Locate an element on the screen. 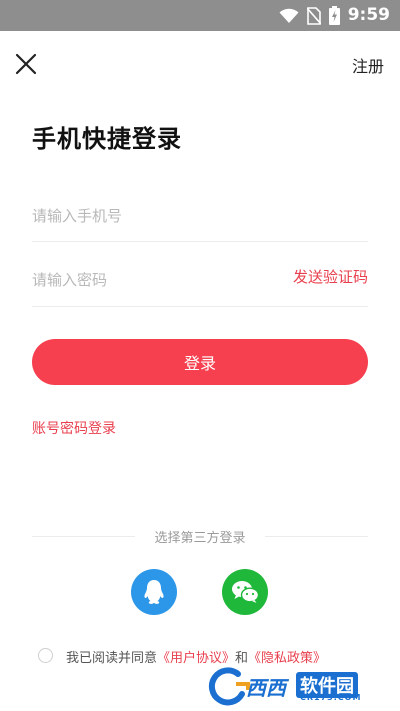  battery-charging-icon is located at coordinates (334, 15).